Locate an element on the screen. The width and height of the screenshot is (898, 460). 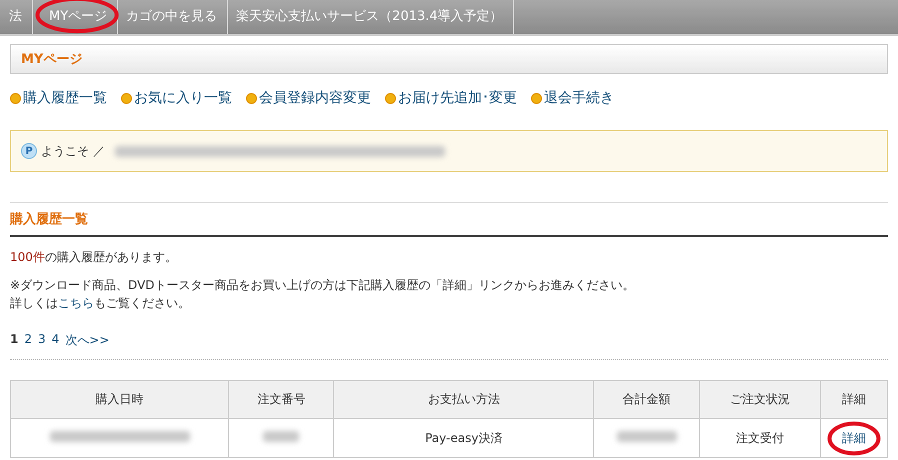
point-icon: P is located at coordinates (29, 151).